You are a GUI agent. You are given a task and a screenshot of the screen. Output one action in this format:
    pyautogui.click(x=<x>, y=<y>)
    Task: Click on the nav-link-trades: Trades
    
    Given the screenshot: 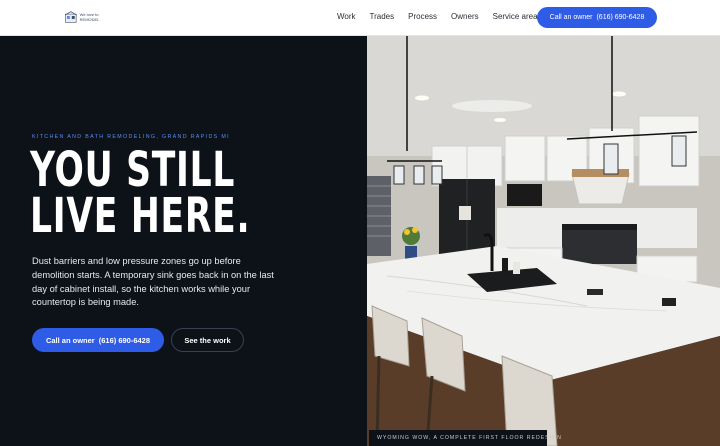 What is the action you would take?
    pyautogui.click(x=382, y=16)
    